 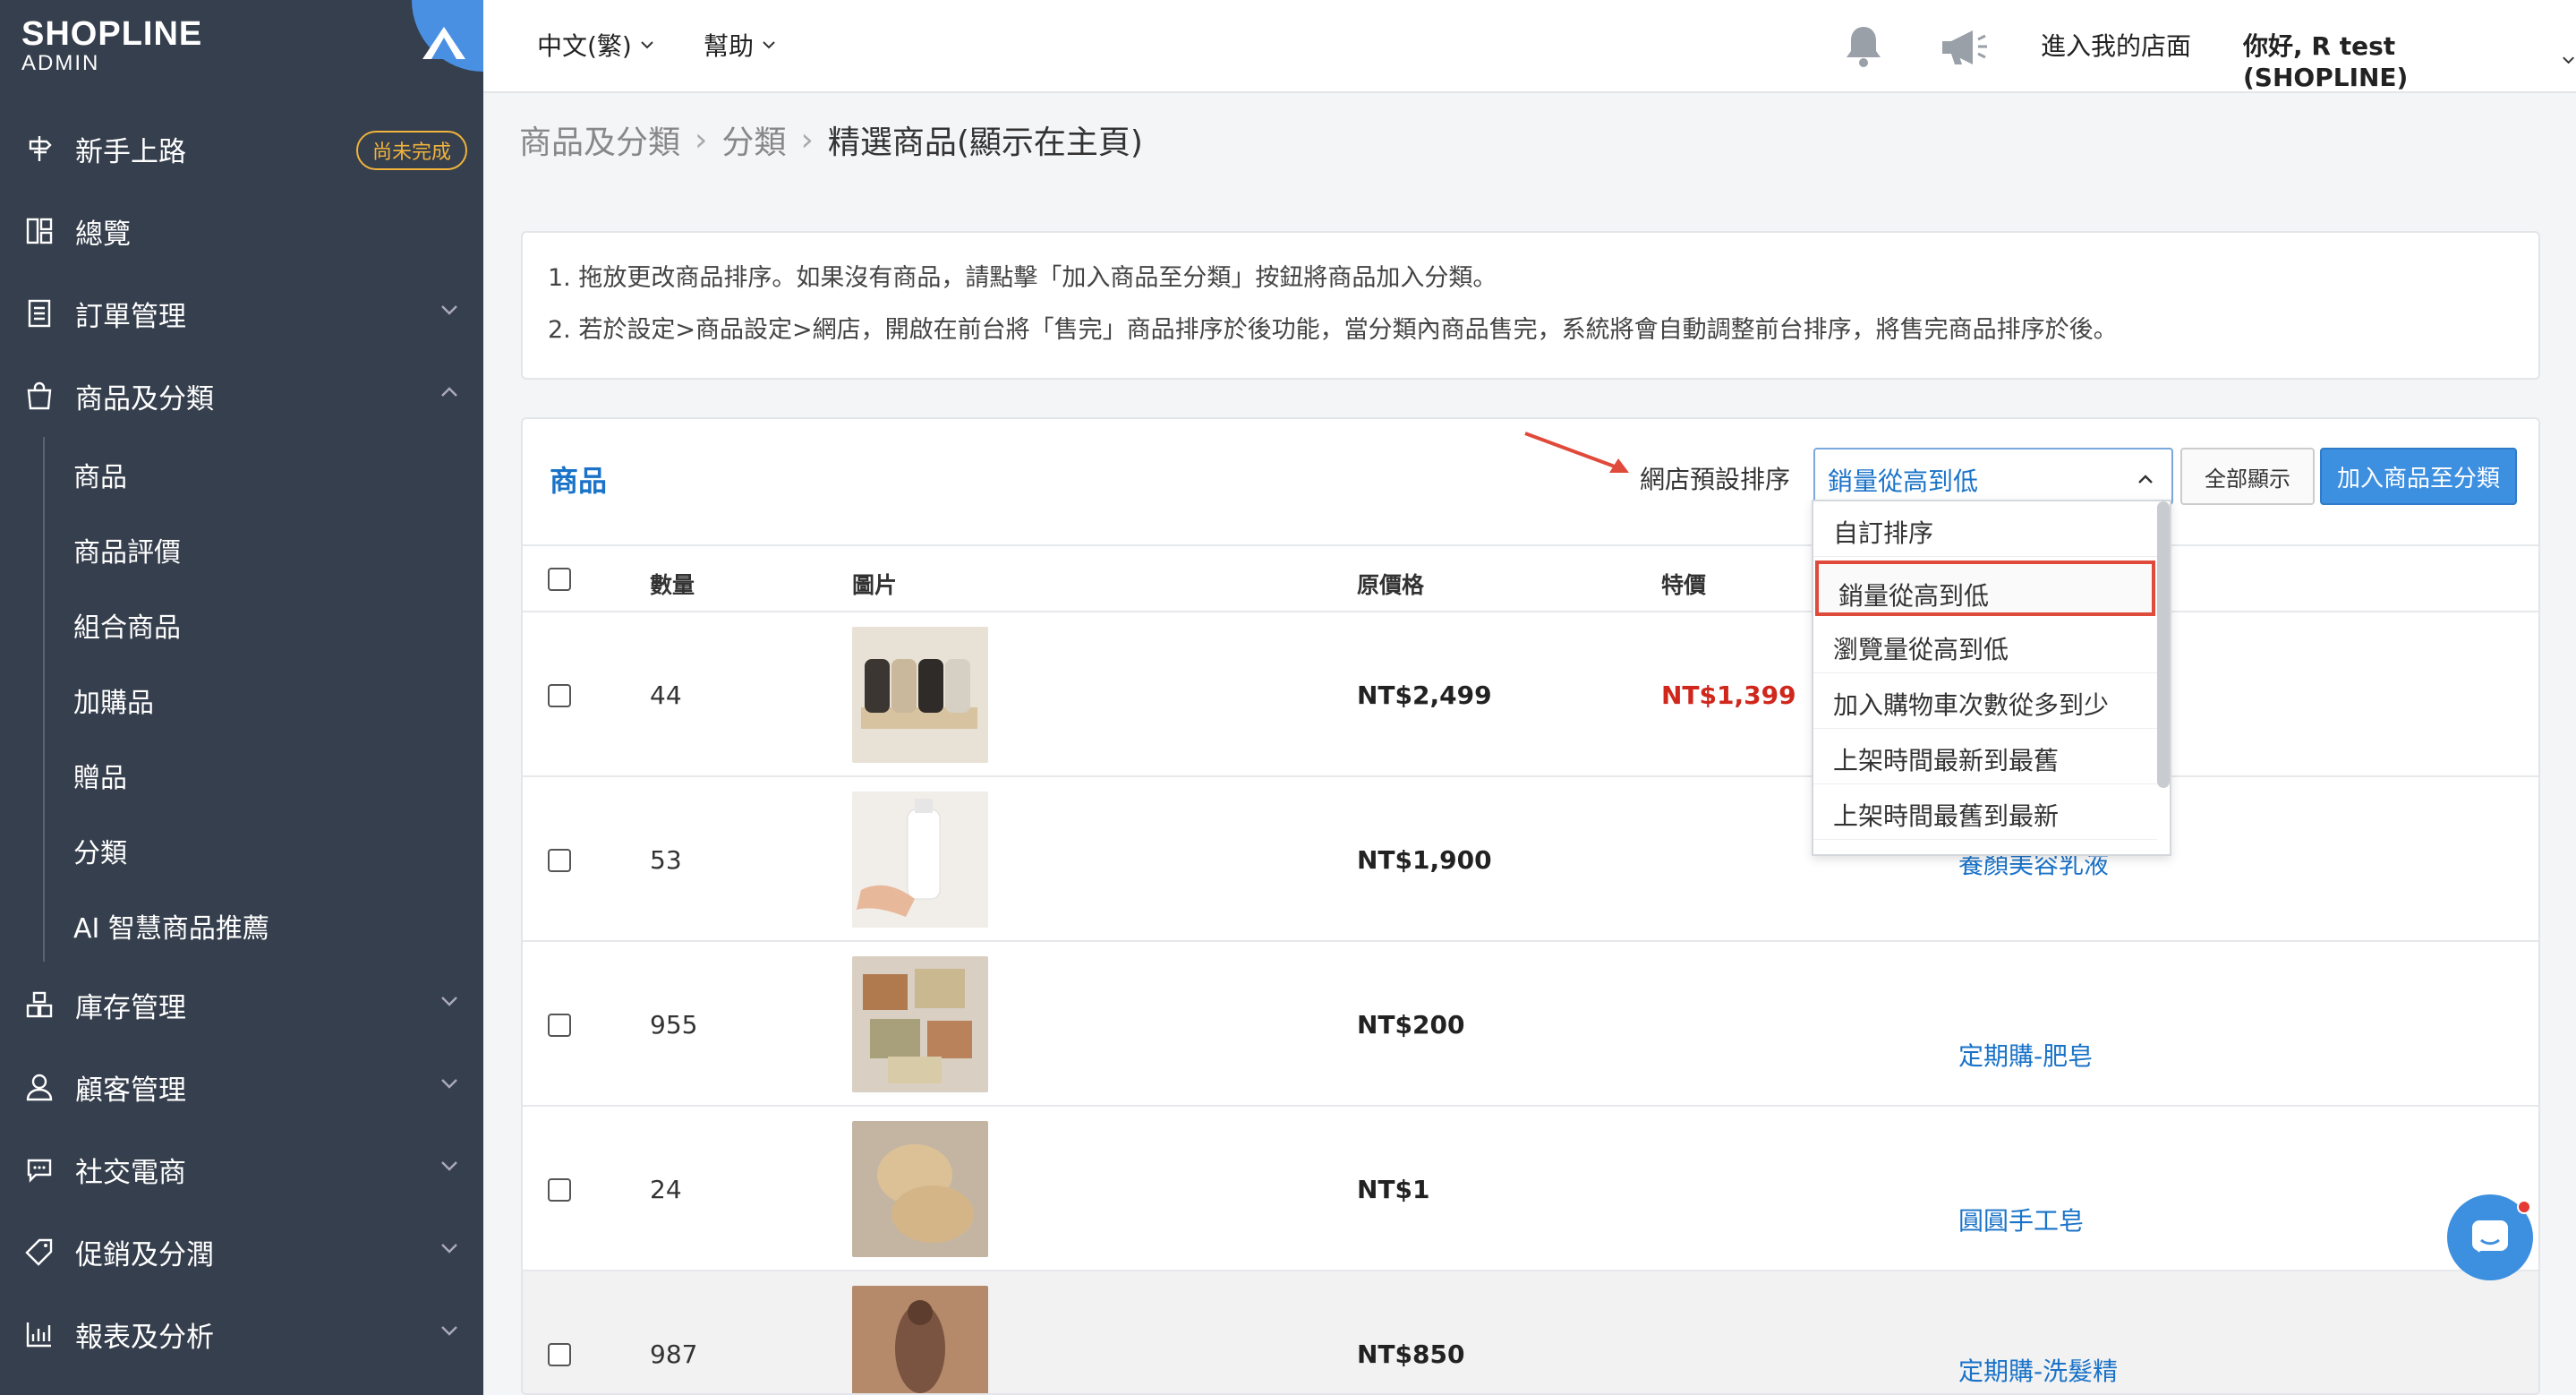 I want to click on announcements-button, so click(x=1964, y=47).